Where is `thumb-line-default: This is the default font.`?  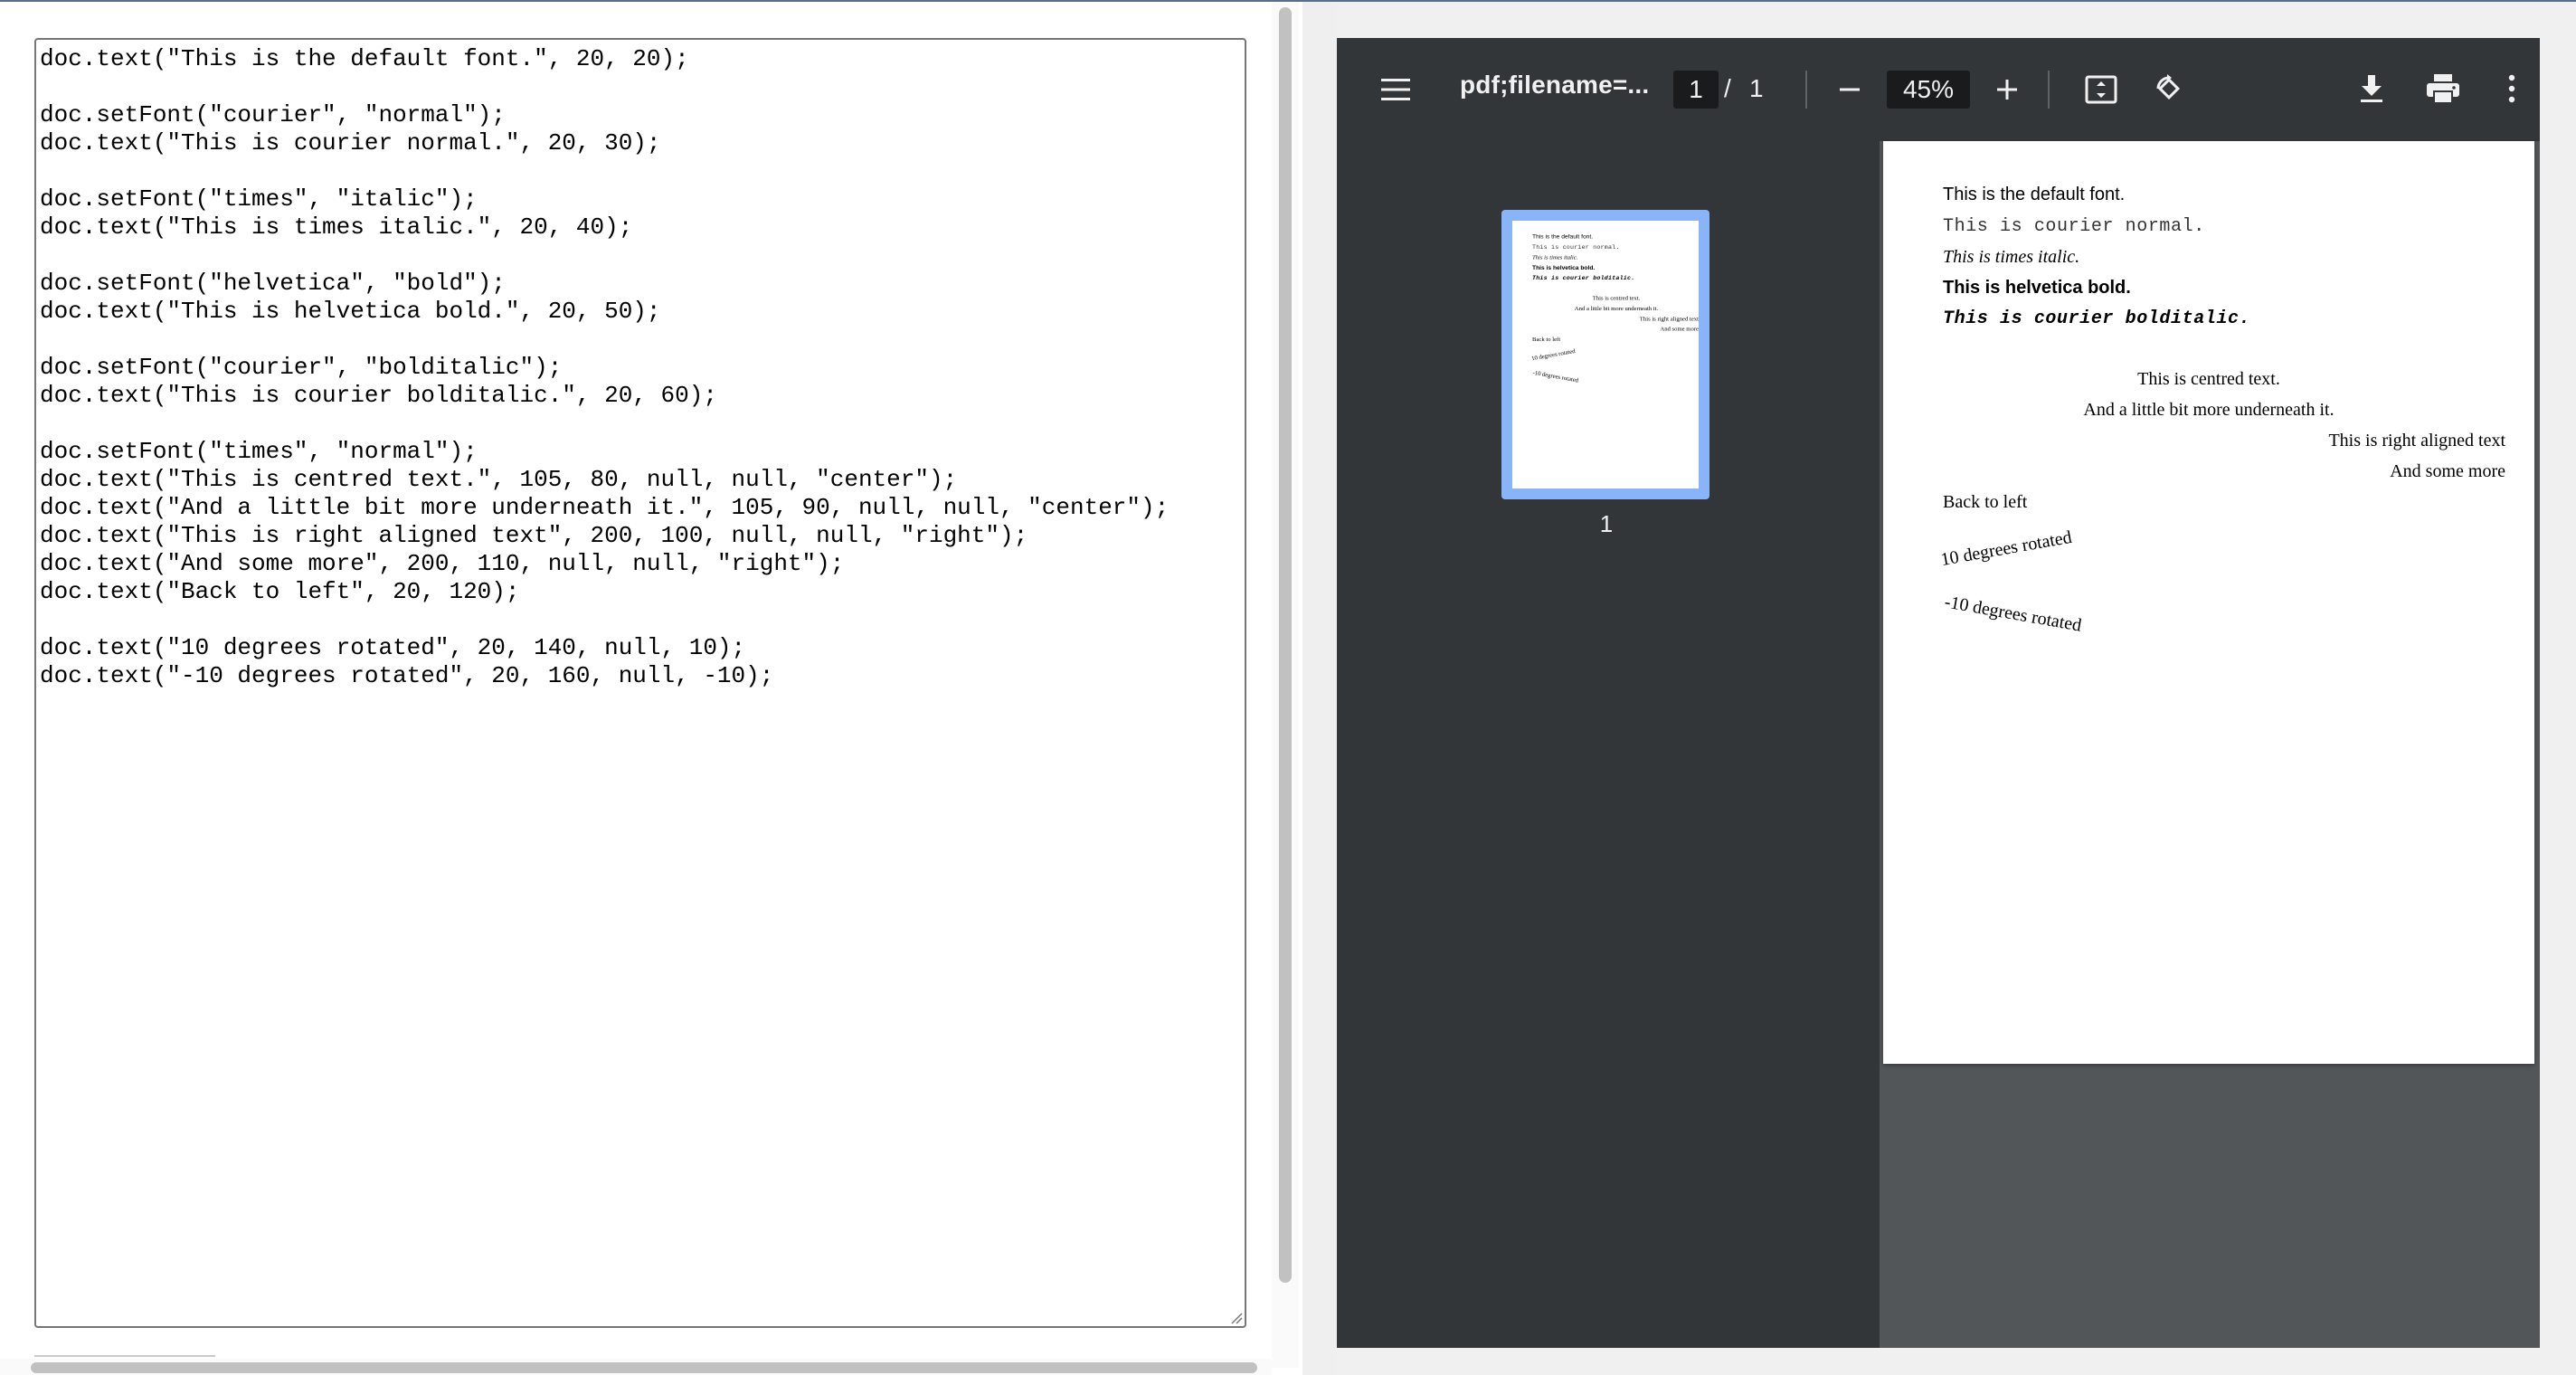 thumb-line-default: This is the default font. is located at coordinates (1563, 236).